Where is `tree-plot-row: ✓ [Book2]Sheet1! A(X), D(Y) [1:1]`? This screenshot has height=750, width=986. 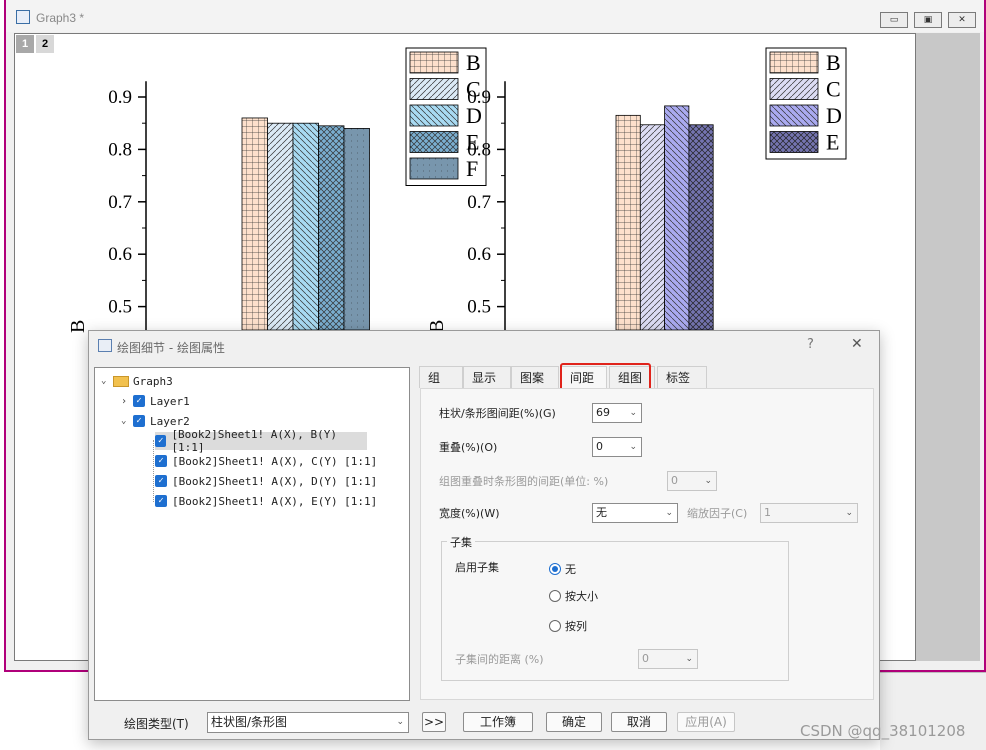 tree-plot-row: ✓ [Book2]Sheet1! A(X), D(Y) [1:1] is located at coordinates (266, 481).